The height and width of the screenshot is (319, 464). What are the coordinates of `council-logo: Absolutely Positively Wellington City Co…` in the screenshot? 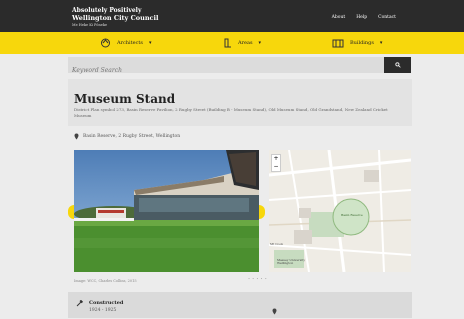 It's located at (115, 17).